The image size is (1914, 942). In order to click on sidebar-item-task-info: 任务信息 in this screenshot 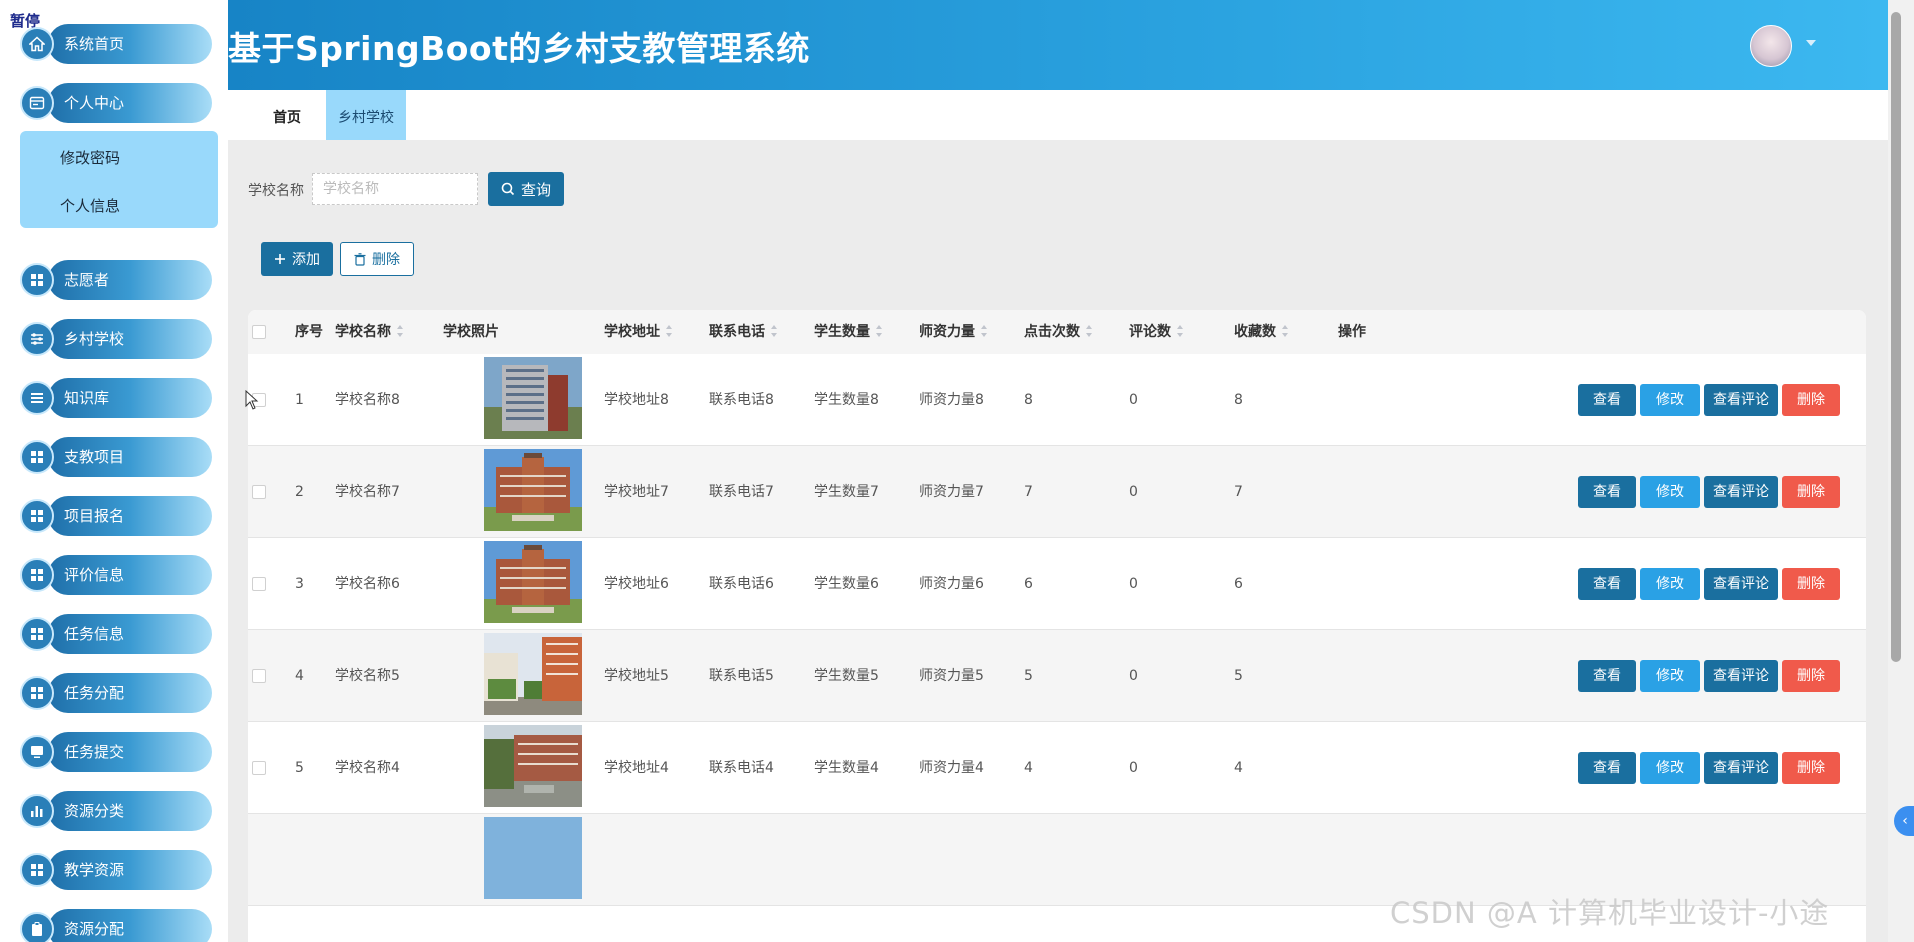, I will do `click(116, 634)`.